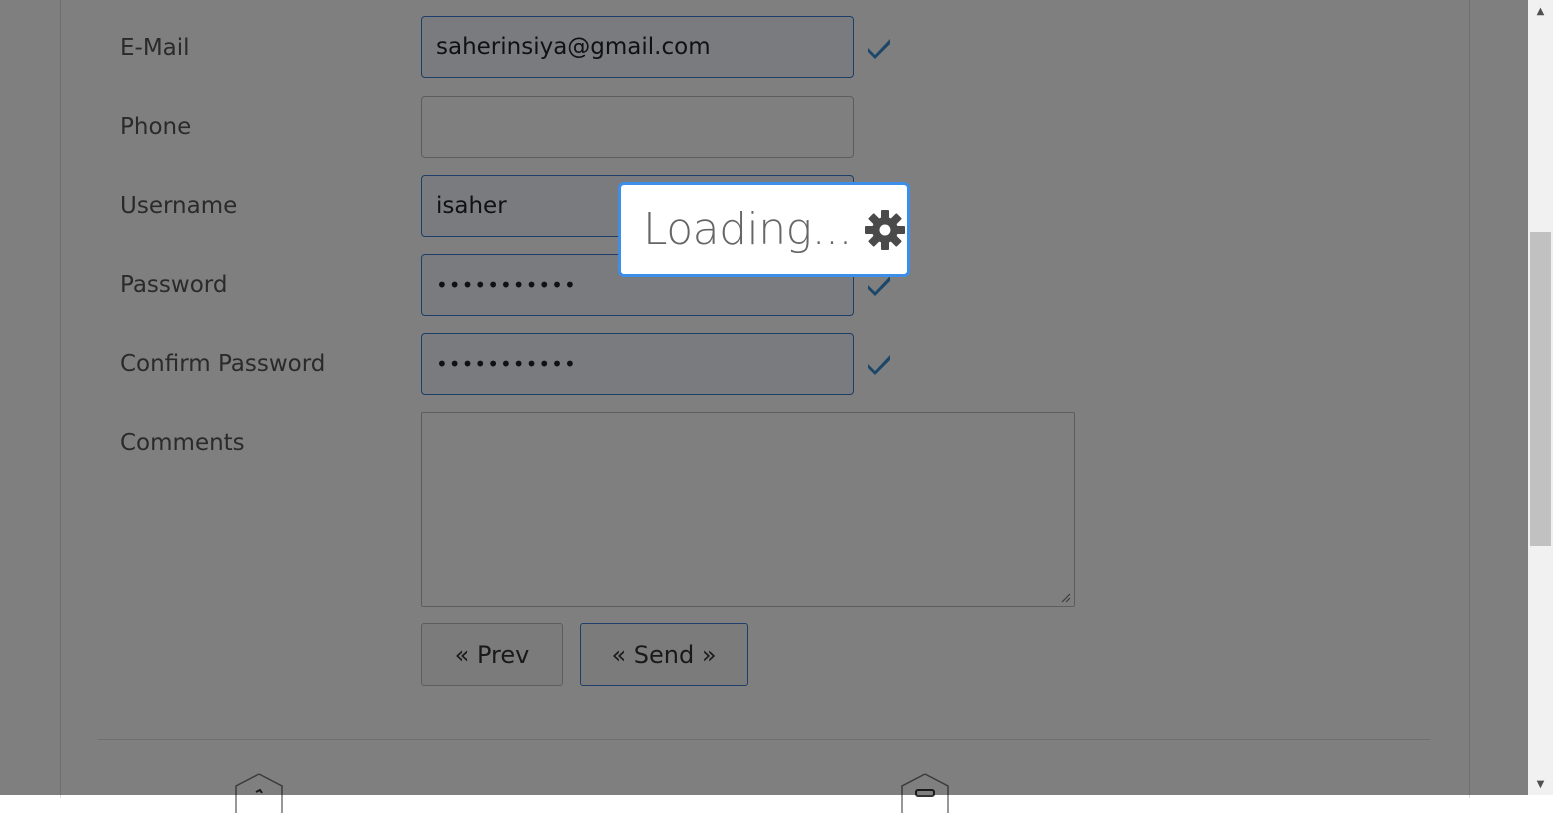  What do you see at coordinates (1540, 11) in the screenshot?
I see `scroll-up-arrow-icon: ▲` at bounding box center [1540, 11].